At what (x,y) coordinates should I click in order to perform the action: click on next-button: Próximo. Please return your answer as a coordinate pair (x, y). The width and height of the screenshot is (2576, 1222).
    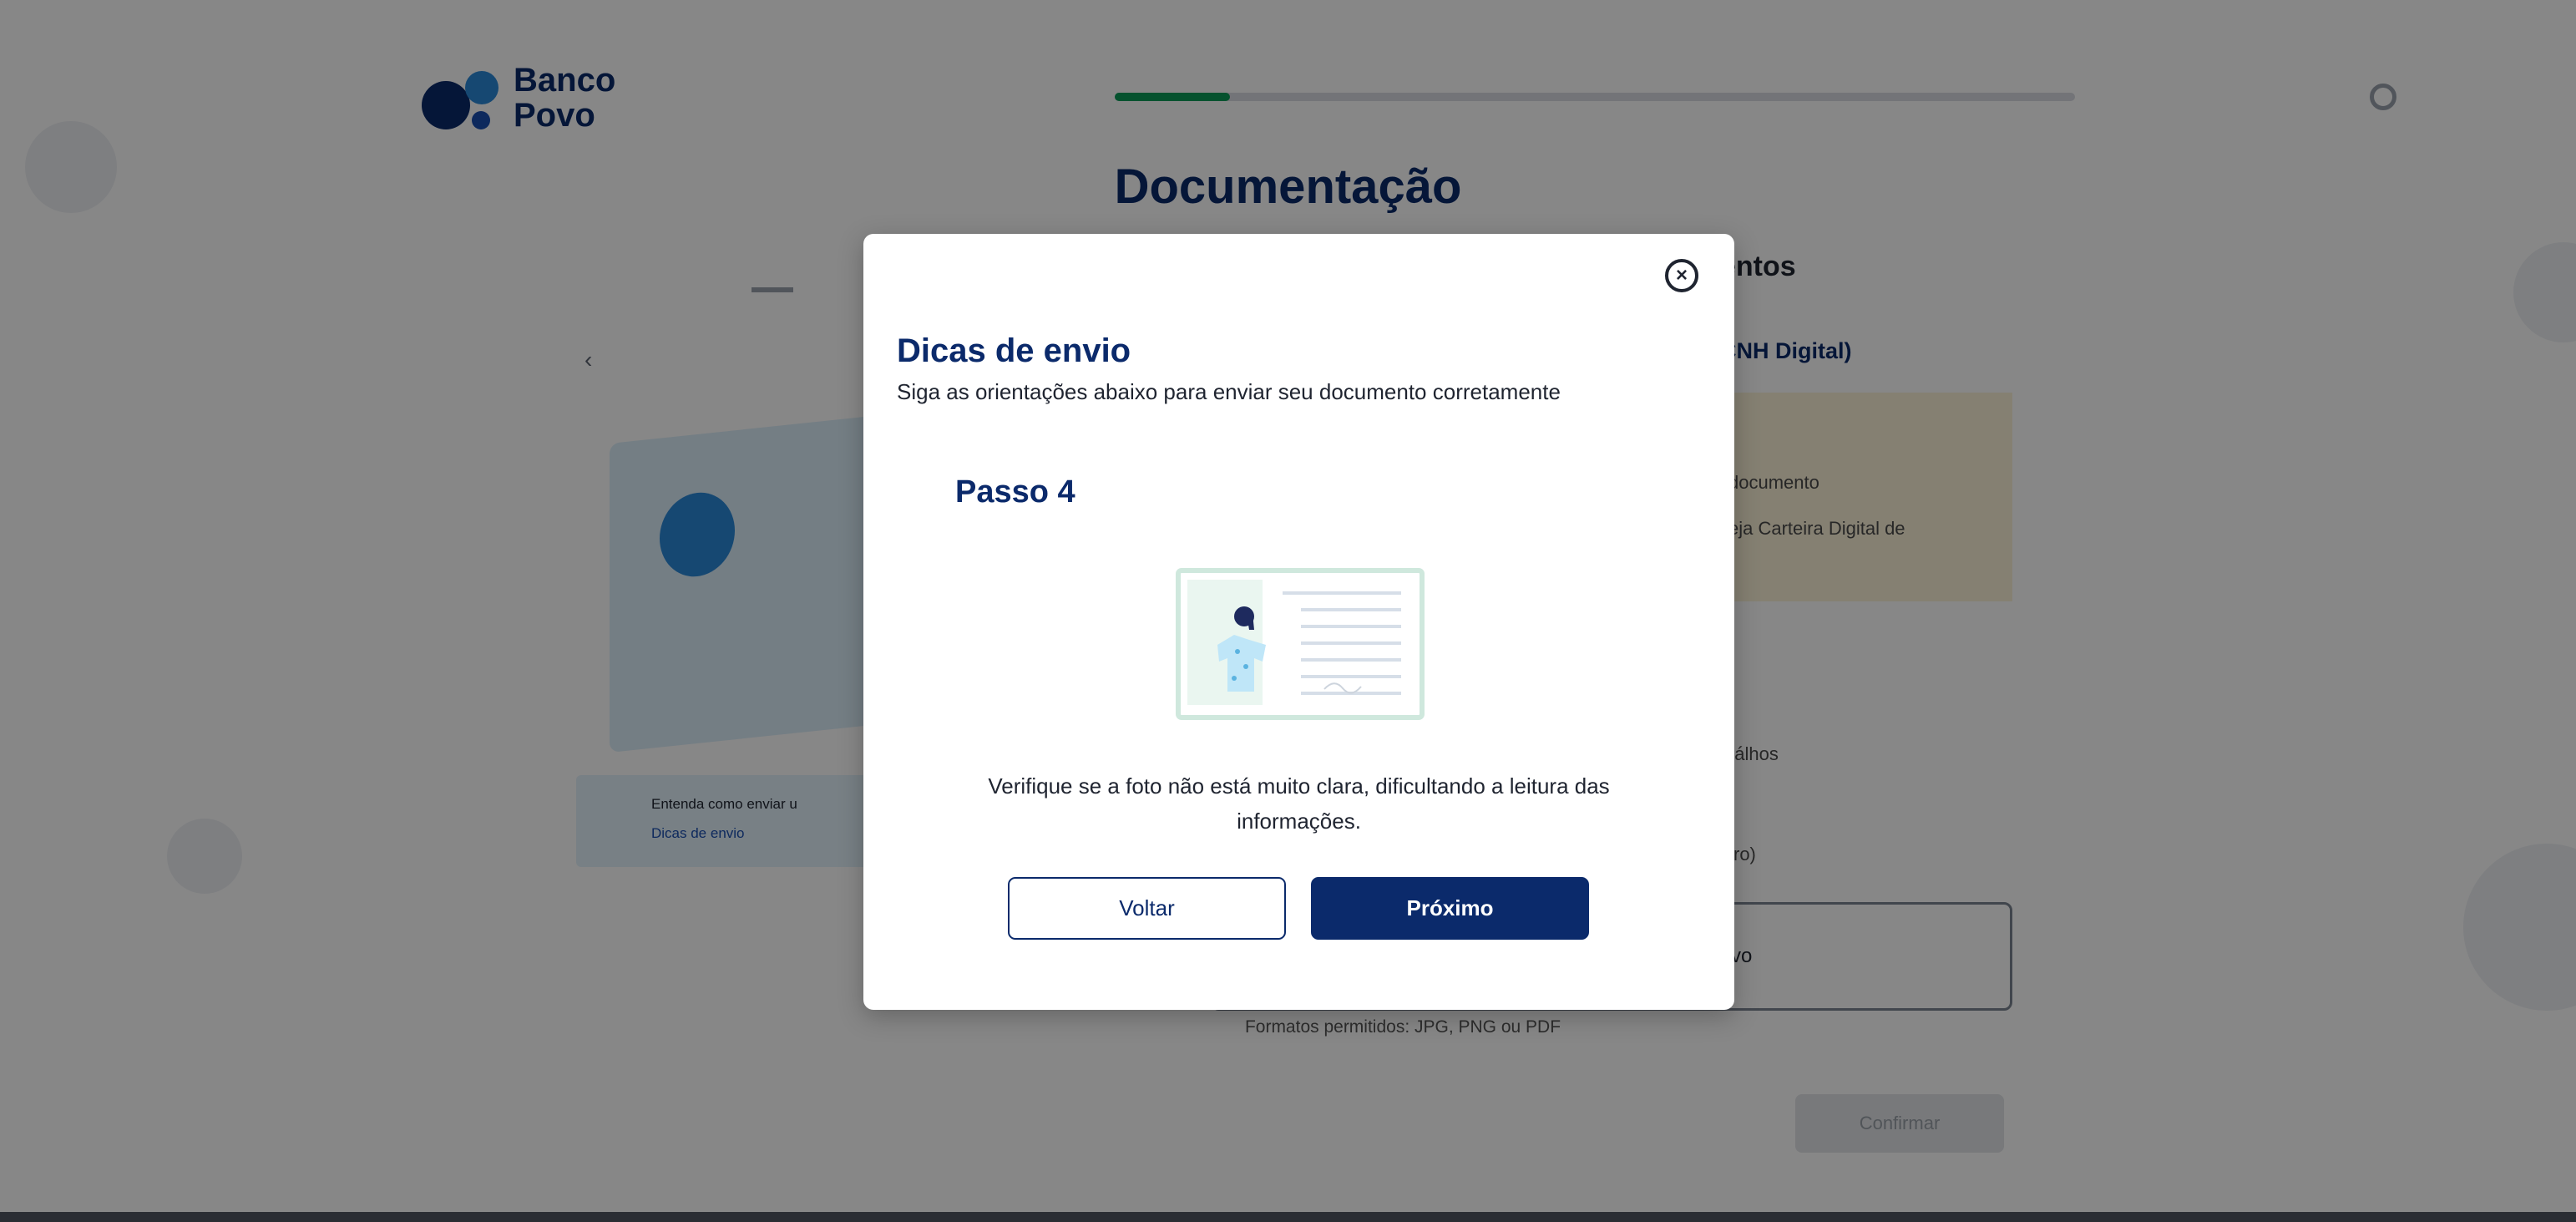
    Looking at the image, I should click on (1450, 908).